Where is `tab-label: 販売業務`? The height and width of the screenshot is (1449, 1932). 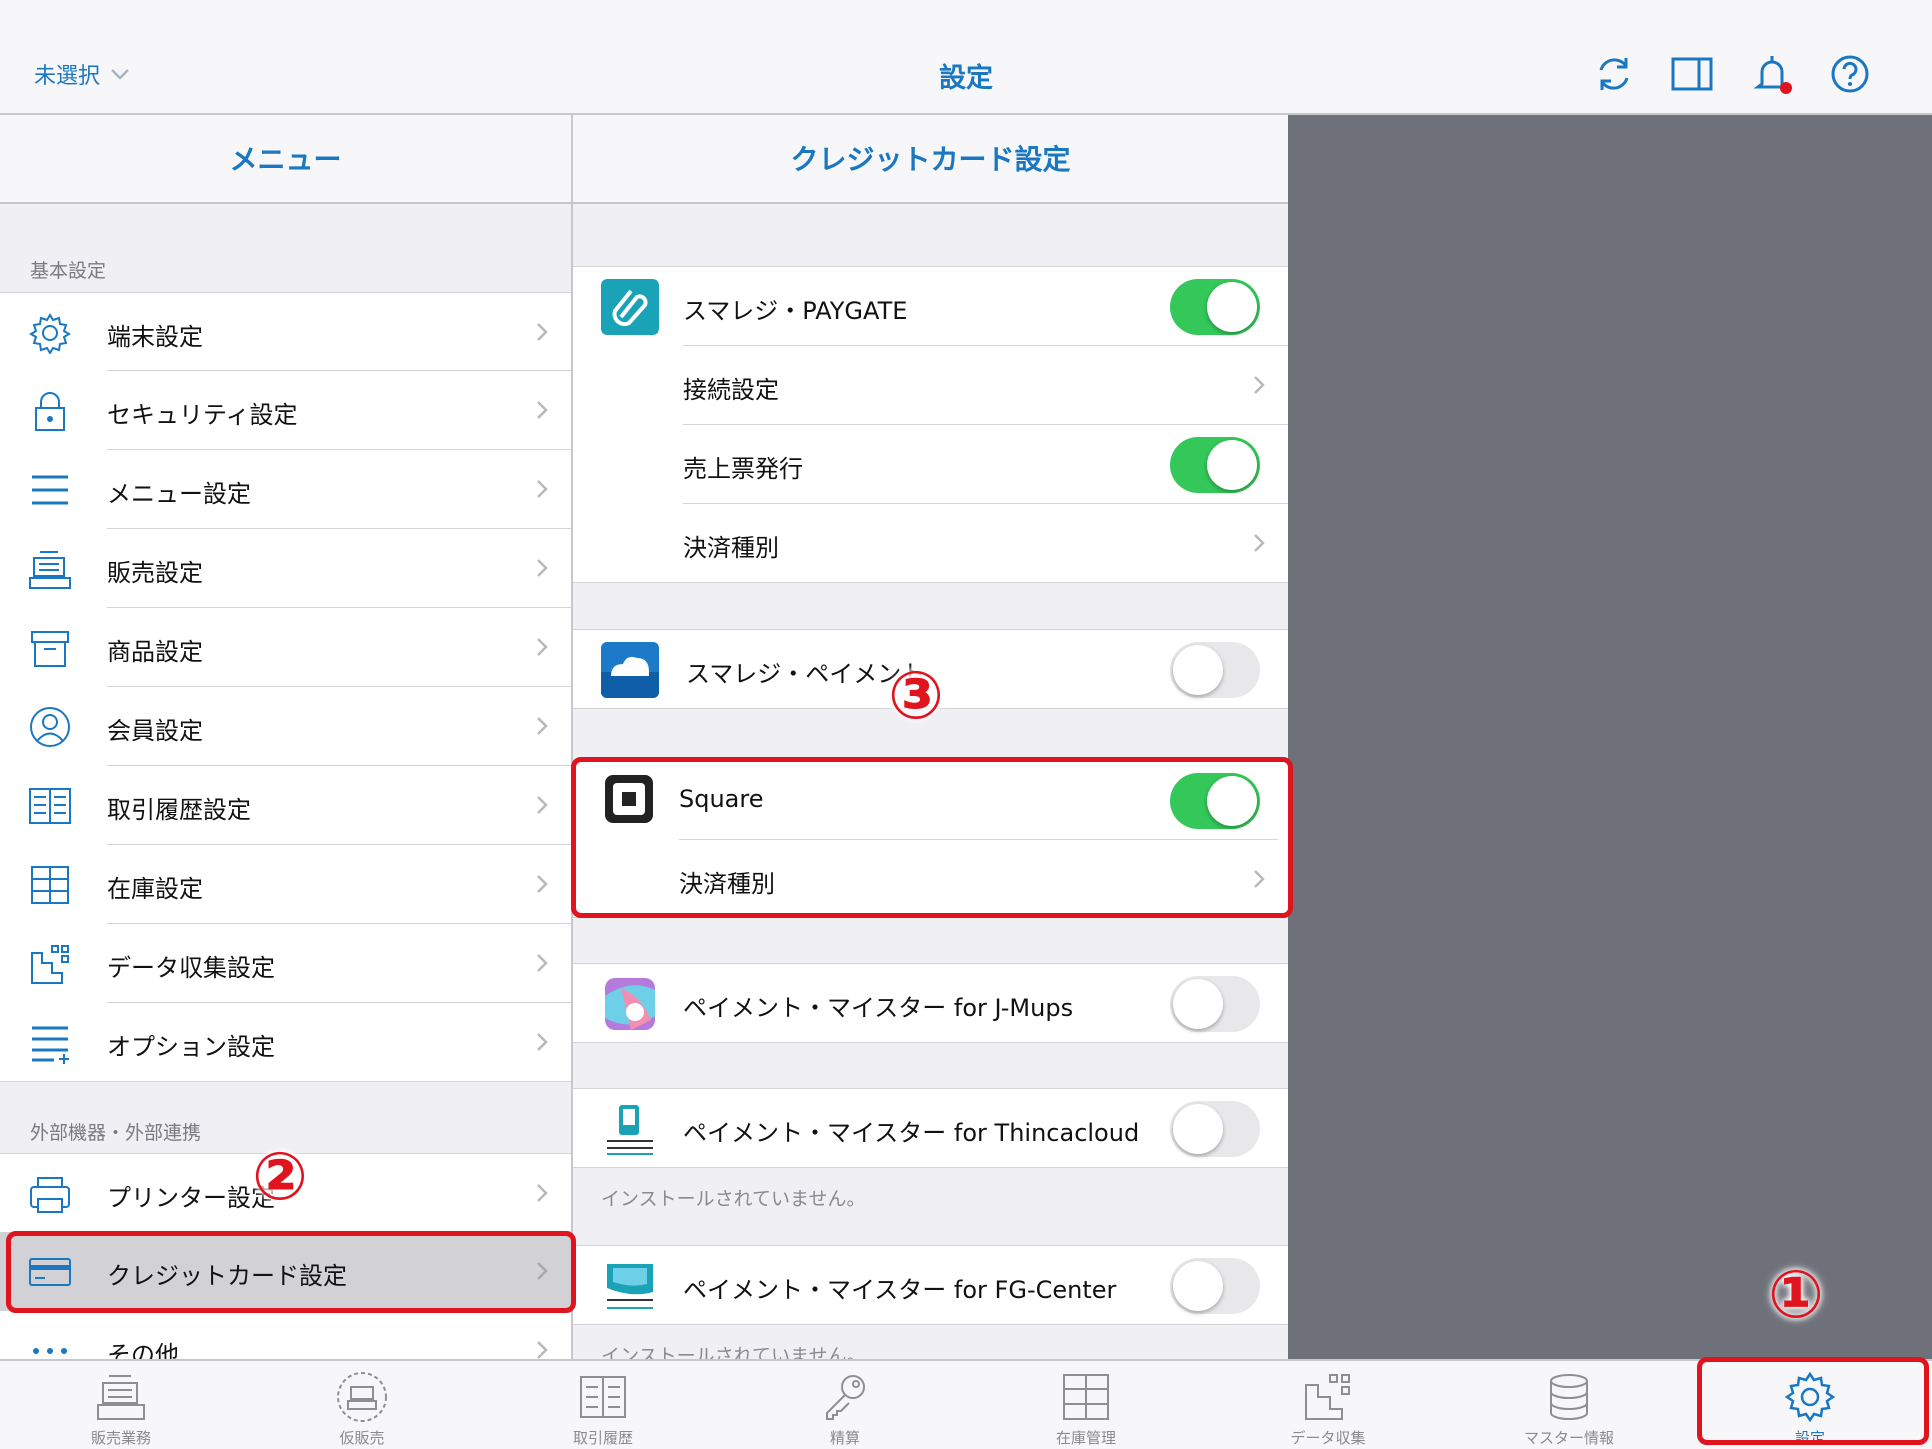 tab-label: 販売業務 is located at coordinates (120, 1438).